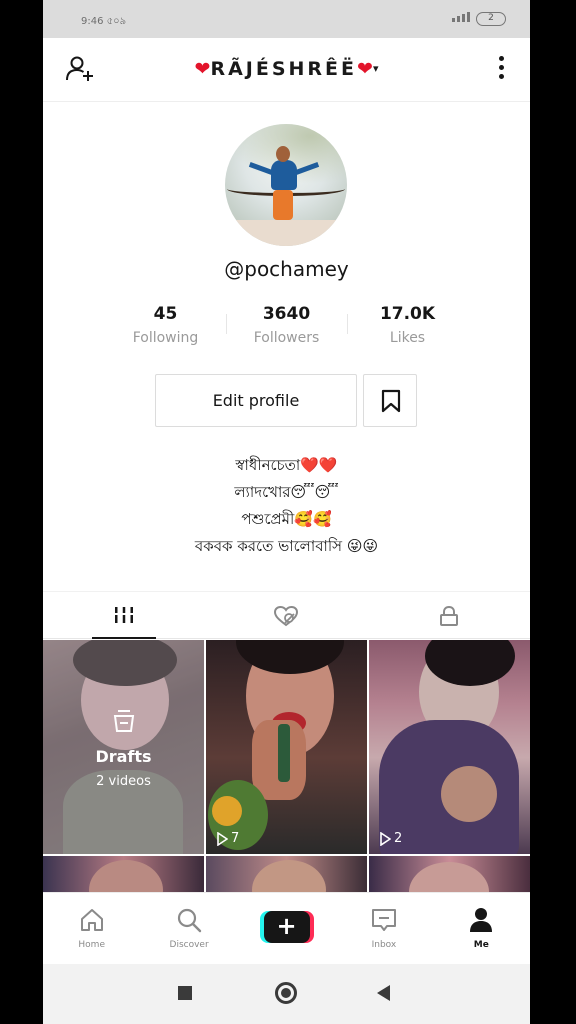  What do you see at coordinates (286, 465) in the screenshot?
I see `bio-line: স্বাধীনচেতা❤️❤️` at bounding box center [286, 465].